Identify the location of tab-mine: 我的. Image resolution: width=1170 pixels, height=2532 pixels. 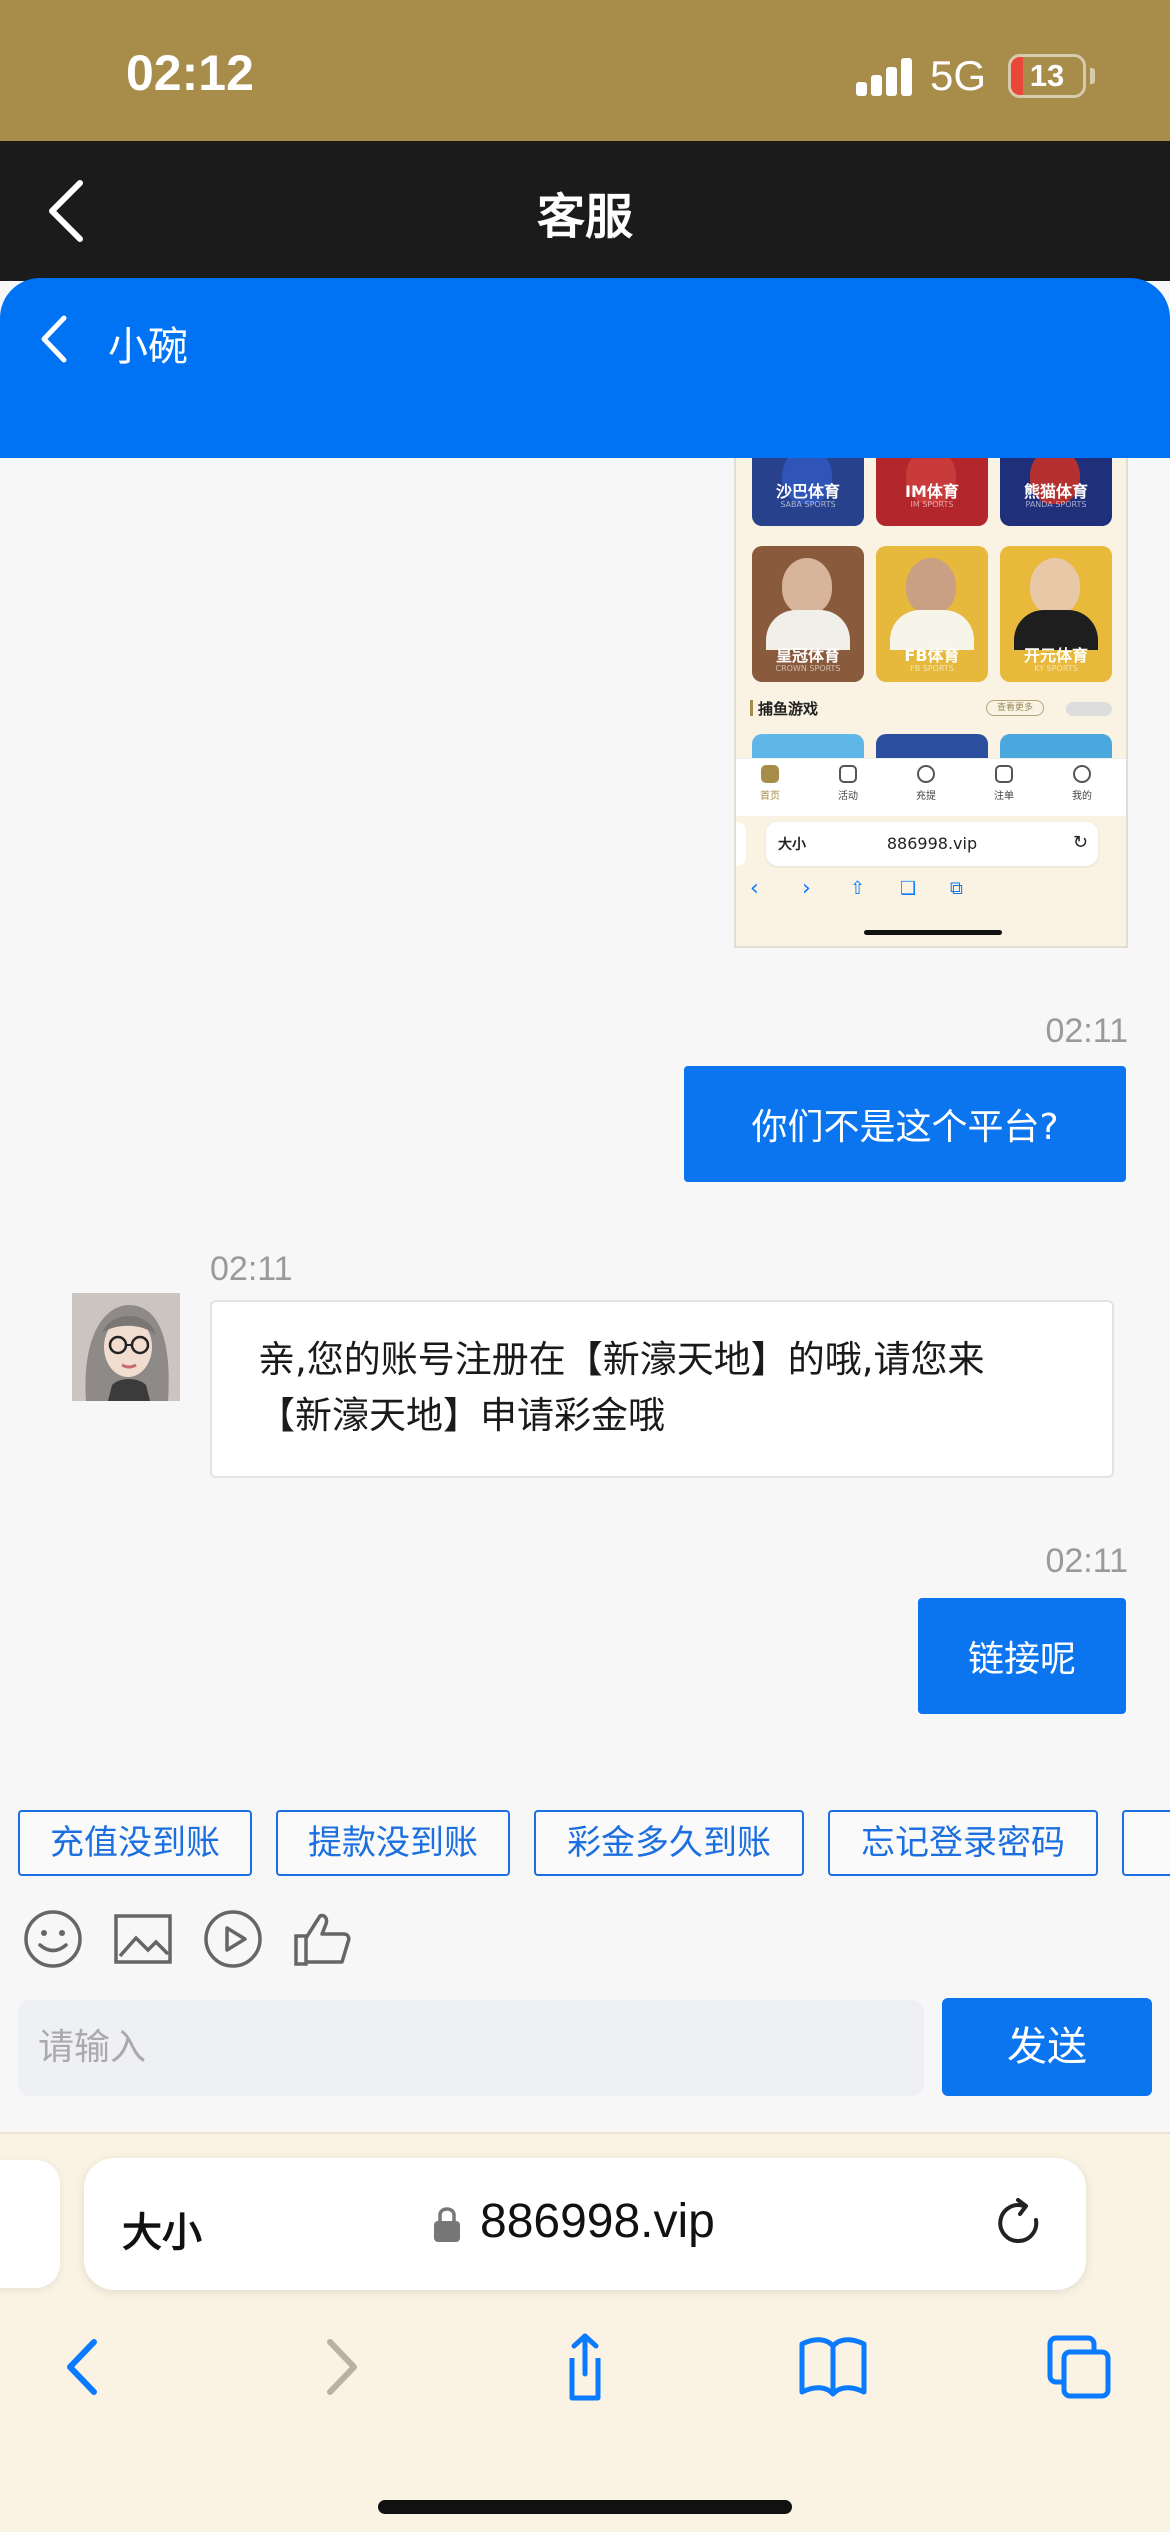
(1082, 783).